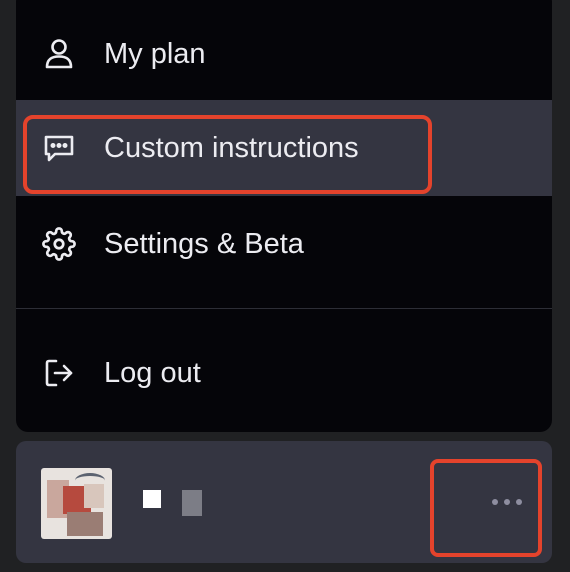  What do you see at coordinates (486, 508) in the screenshot?
I see `highlight-more-button` at bounding box center [486, 508].